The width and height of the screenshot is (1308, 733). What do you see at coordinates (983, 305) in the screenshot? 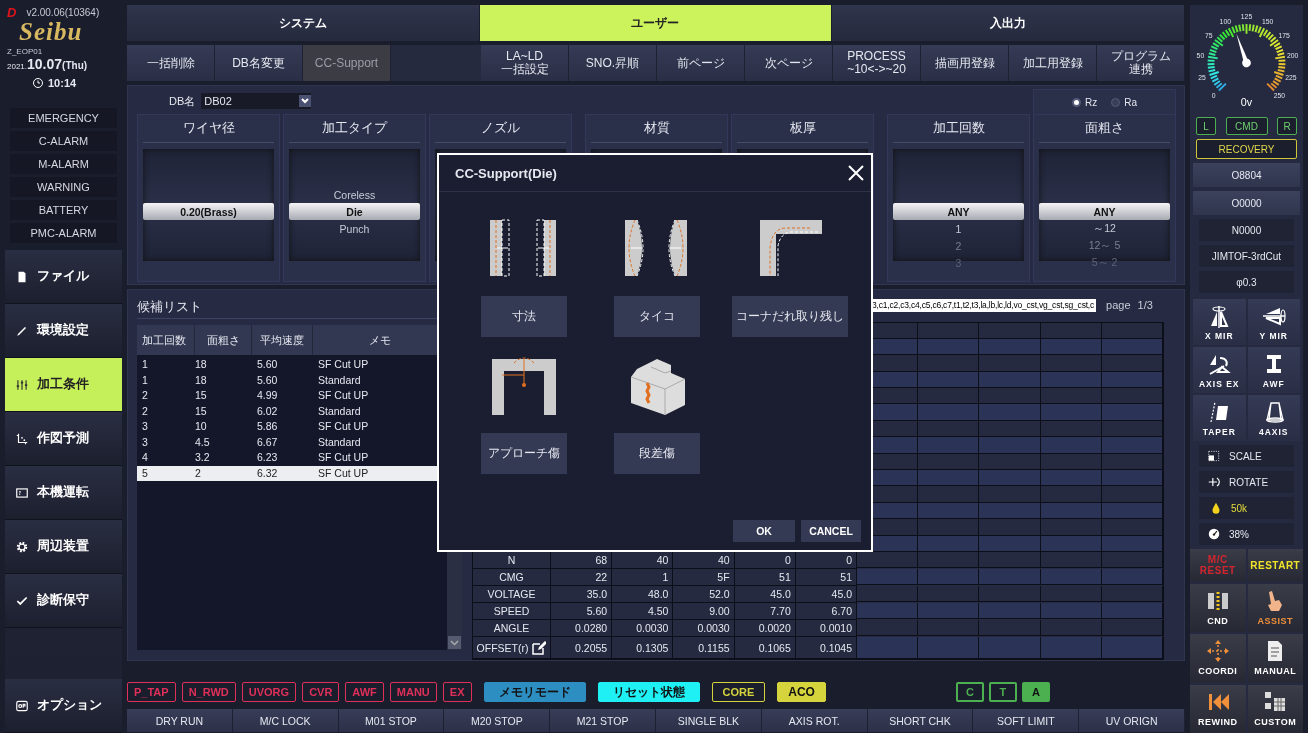
I see `filter-field: 3,c1,c2,c3,c4,c5,c6,c7,t1,t2,t3,la,lb,lc,ld,vo_cst,vg_cst,sg_cst,c` at bounding box center [983, 305].